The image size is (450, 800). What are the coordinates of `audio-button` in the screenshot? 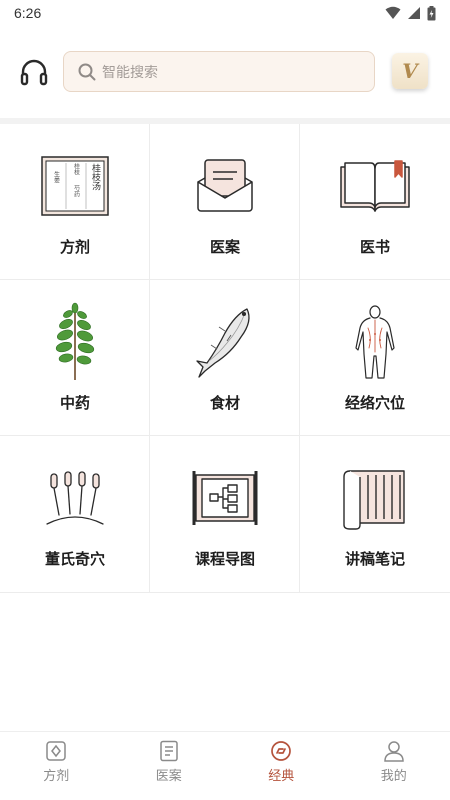 It's located at (34, 72).